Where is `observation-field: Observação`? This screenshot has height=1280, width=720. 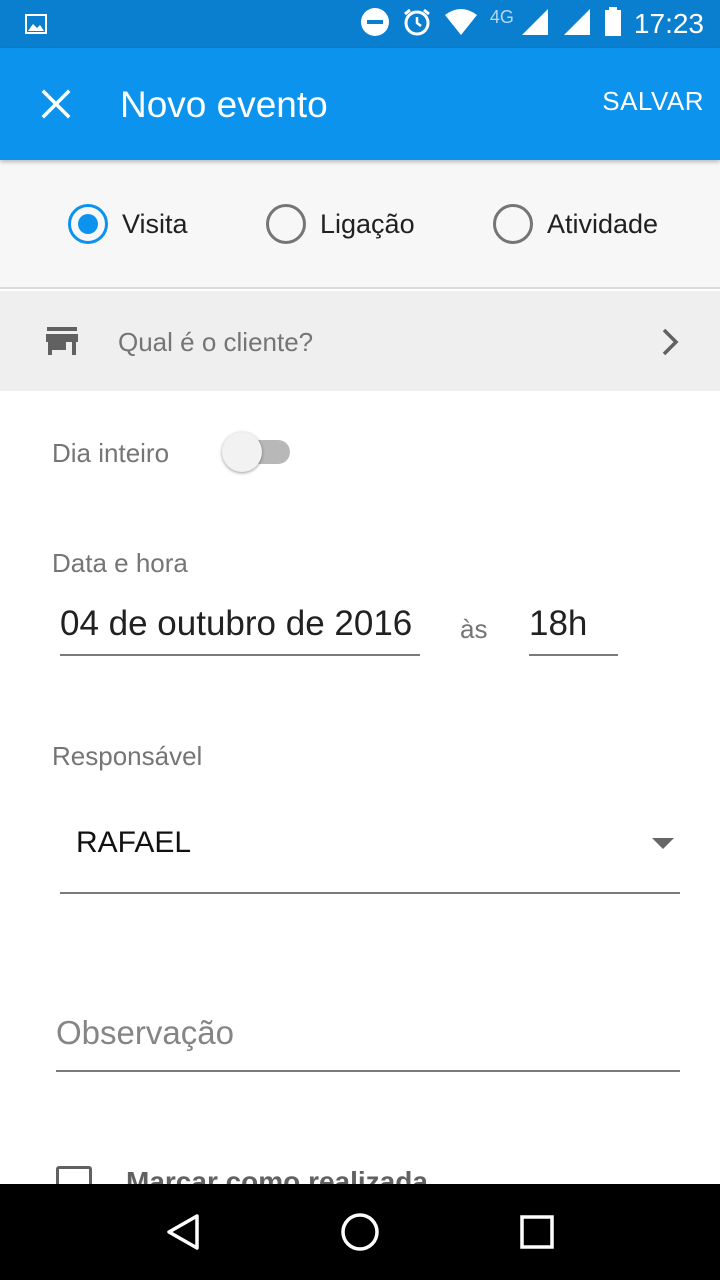 observation-field: Observação is located at coordinates (368, 1043).